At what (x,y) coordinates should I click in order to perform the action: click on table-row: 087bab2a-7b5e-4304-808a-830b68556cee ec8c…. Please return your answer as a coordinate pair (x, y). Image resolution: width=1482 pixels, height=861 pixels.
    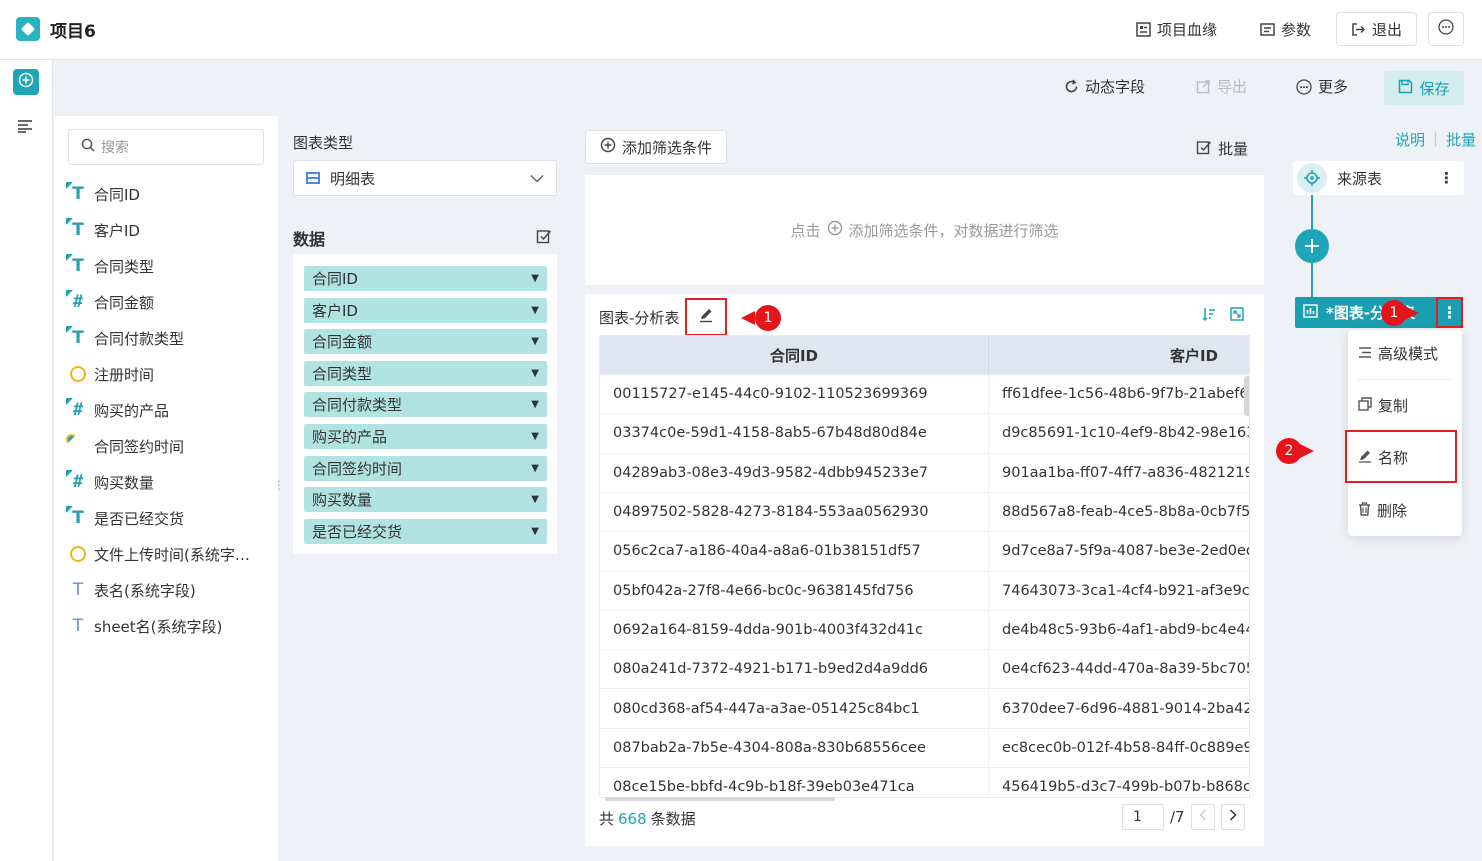
    Looking at the image, I should click on (924, 747).